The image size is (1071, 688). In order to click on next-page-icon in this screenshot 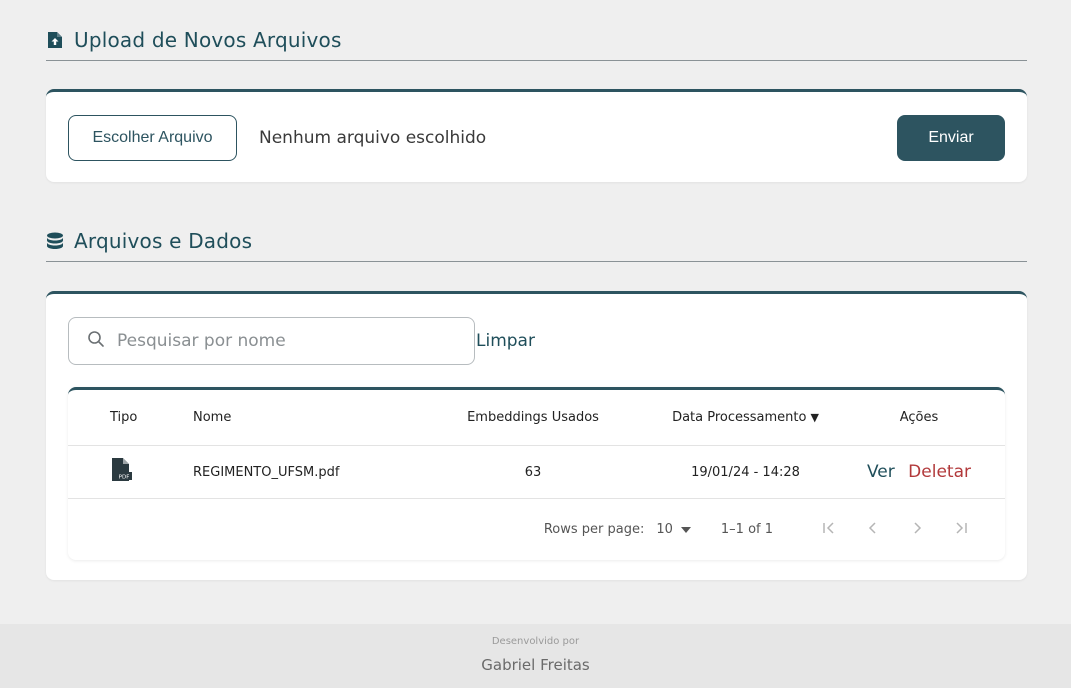, I will do `click(917, 529)`.